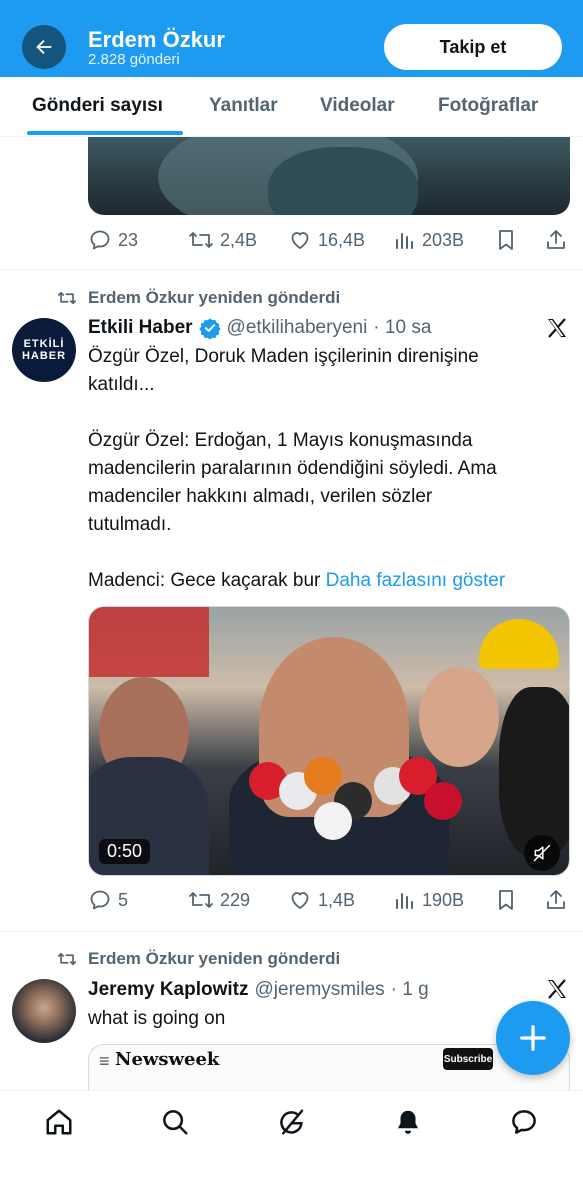 The height and width of the screenshot is (1200, 583). Describe the element at coordinates (219, 900) in the screenshot. I see `repost-button: 229` at that location.